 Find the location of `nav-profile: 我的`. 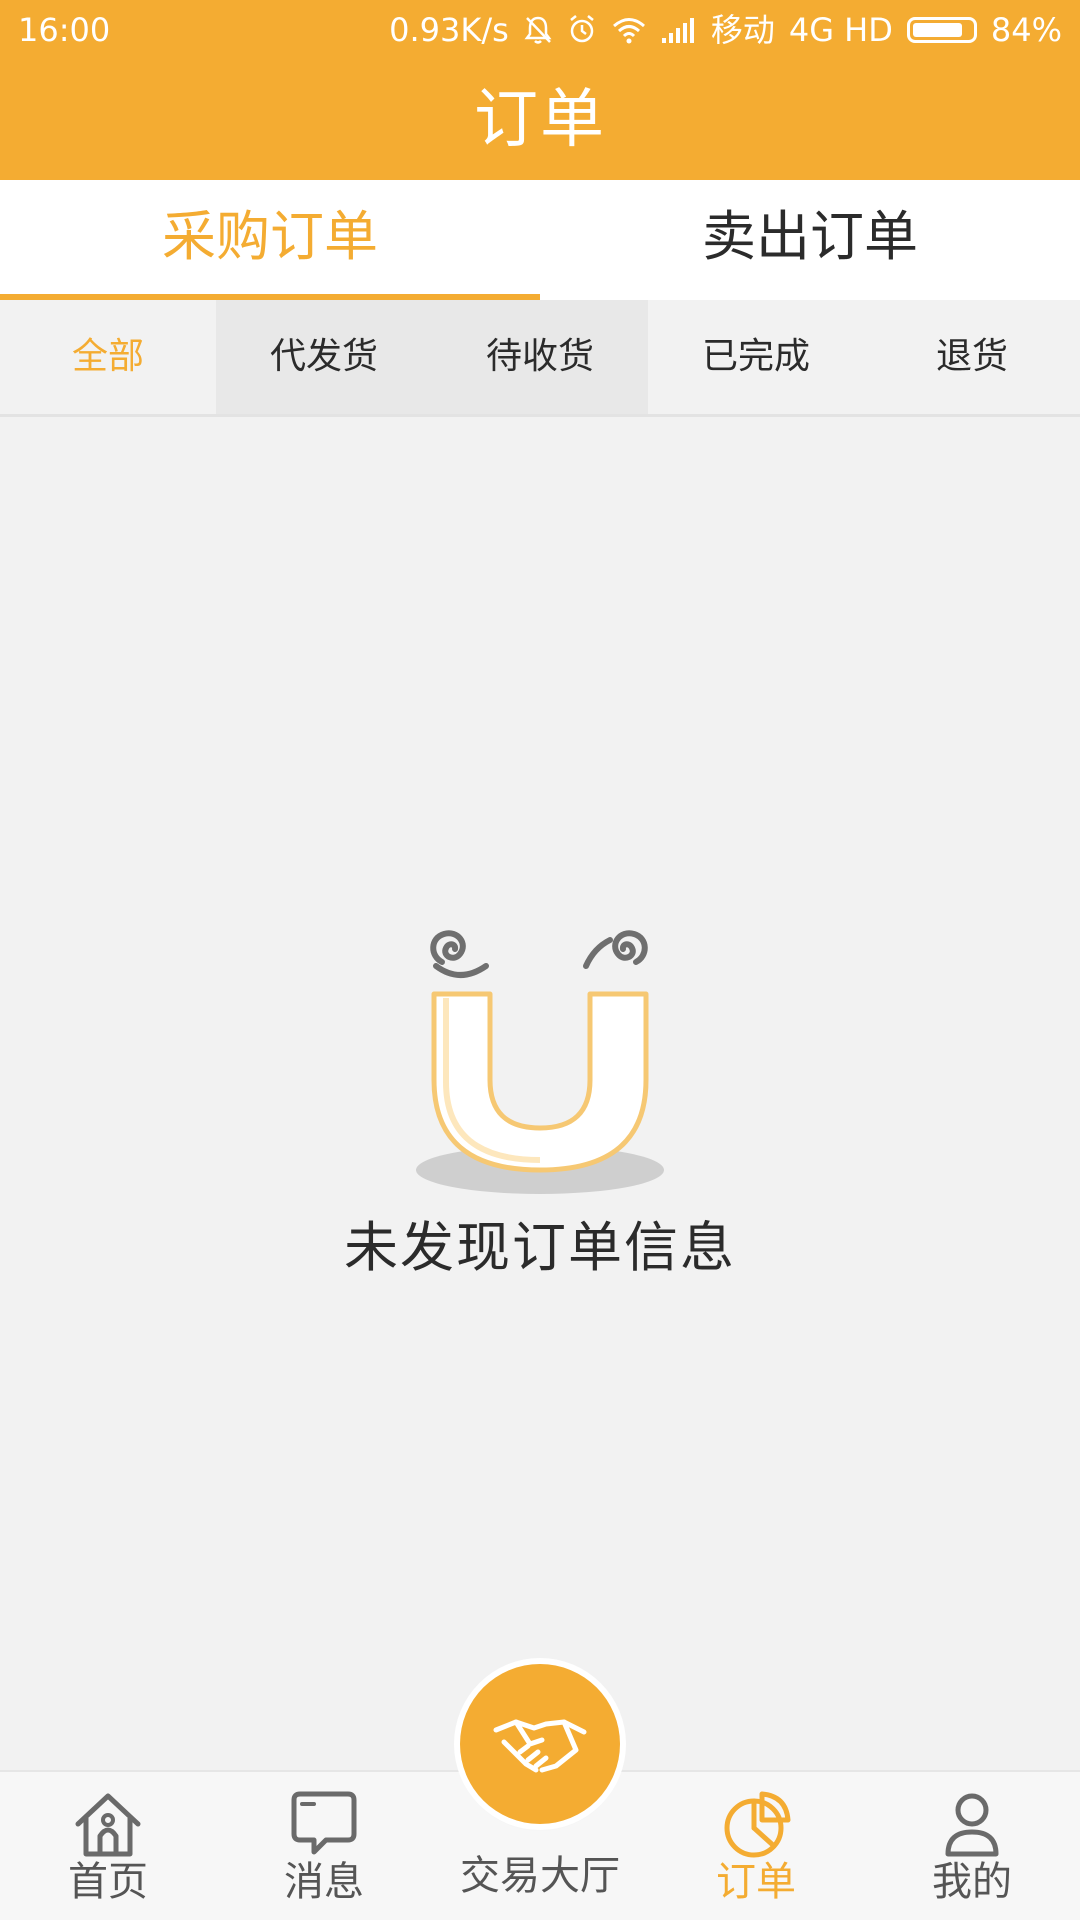

nav-profile: 我的 is located at coordinates (972, 1846).